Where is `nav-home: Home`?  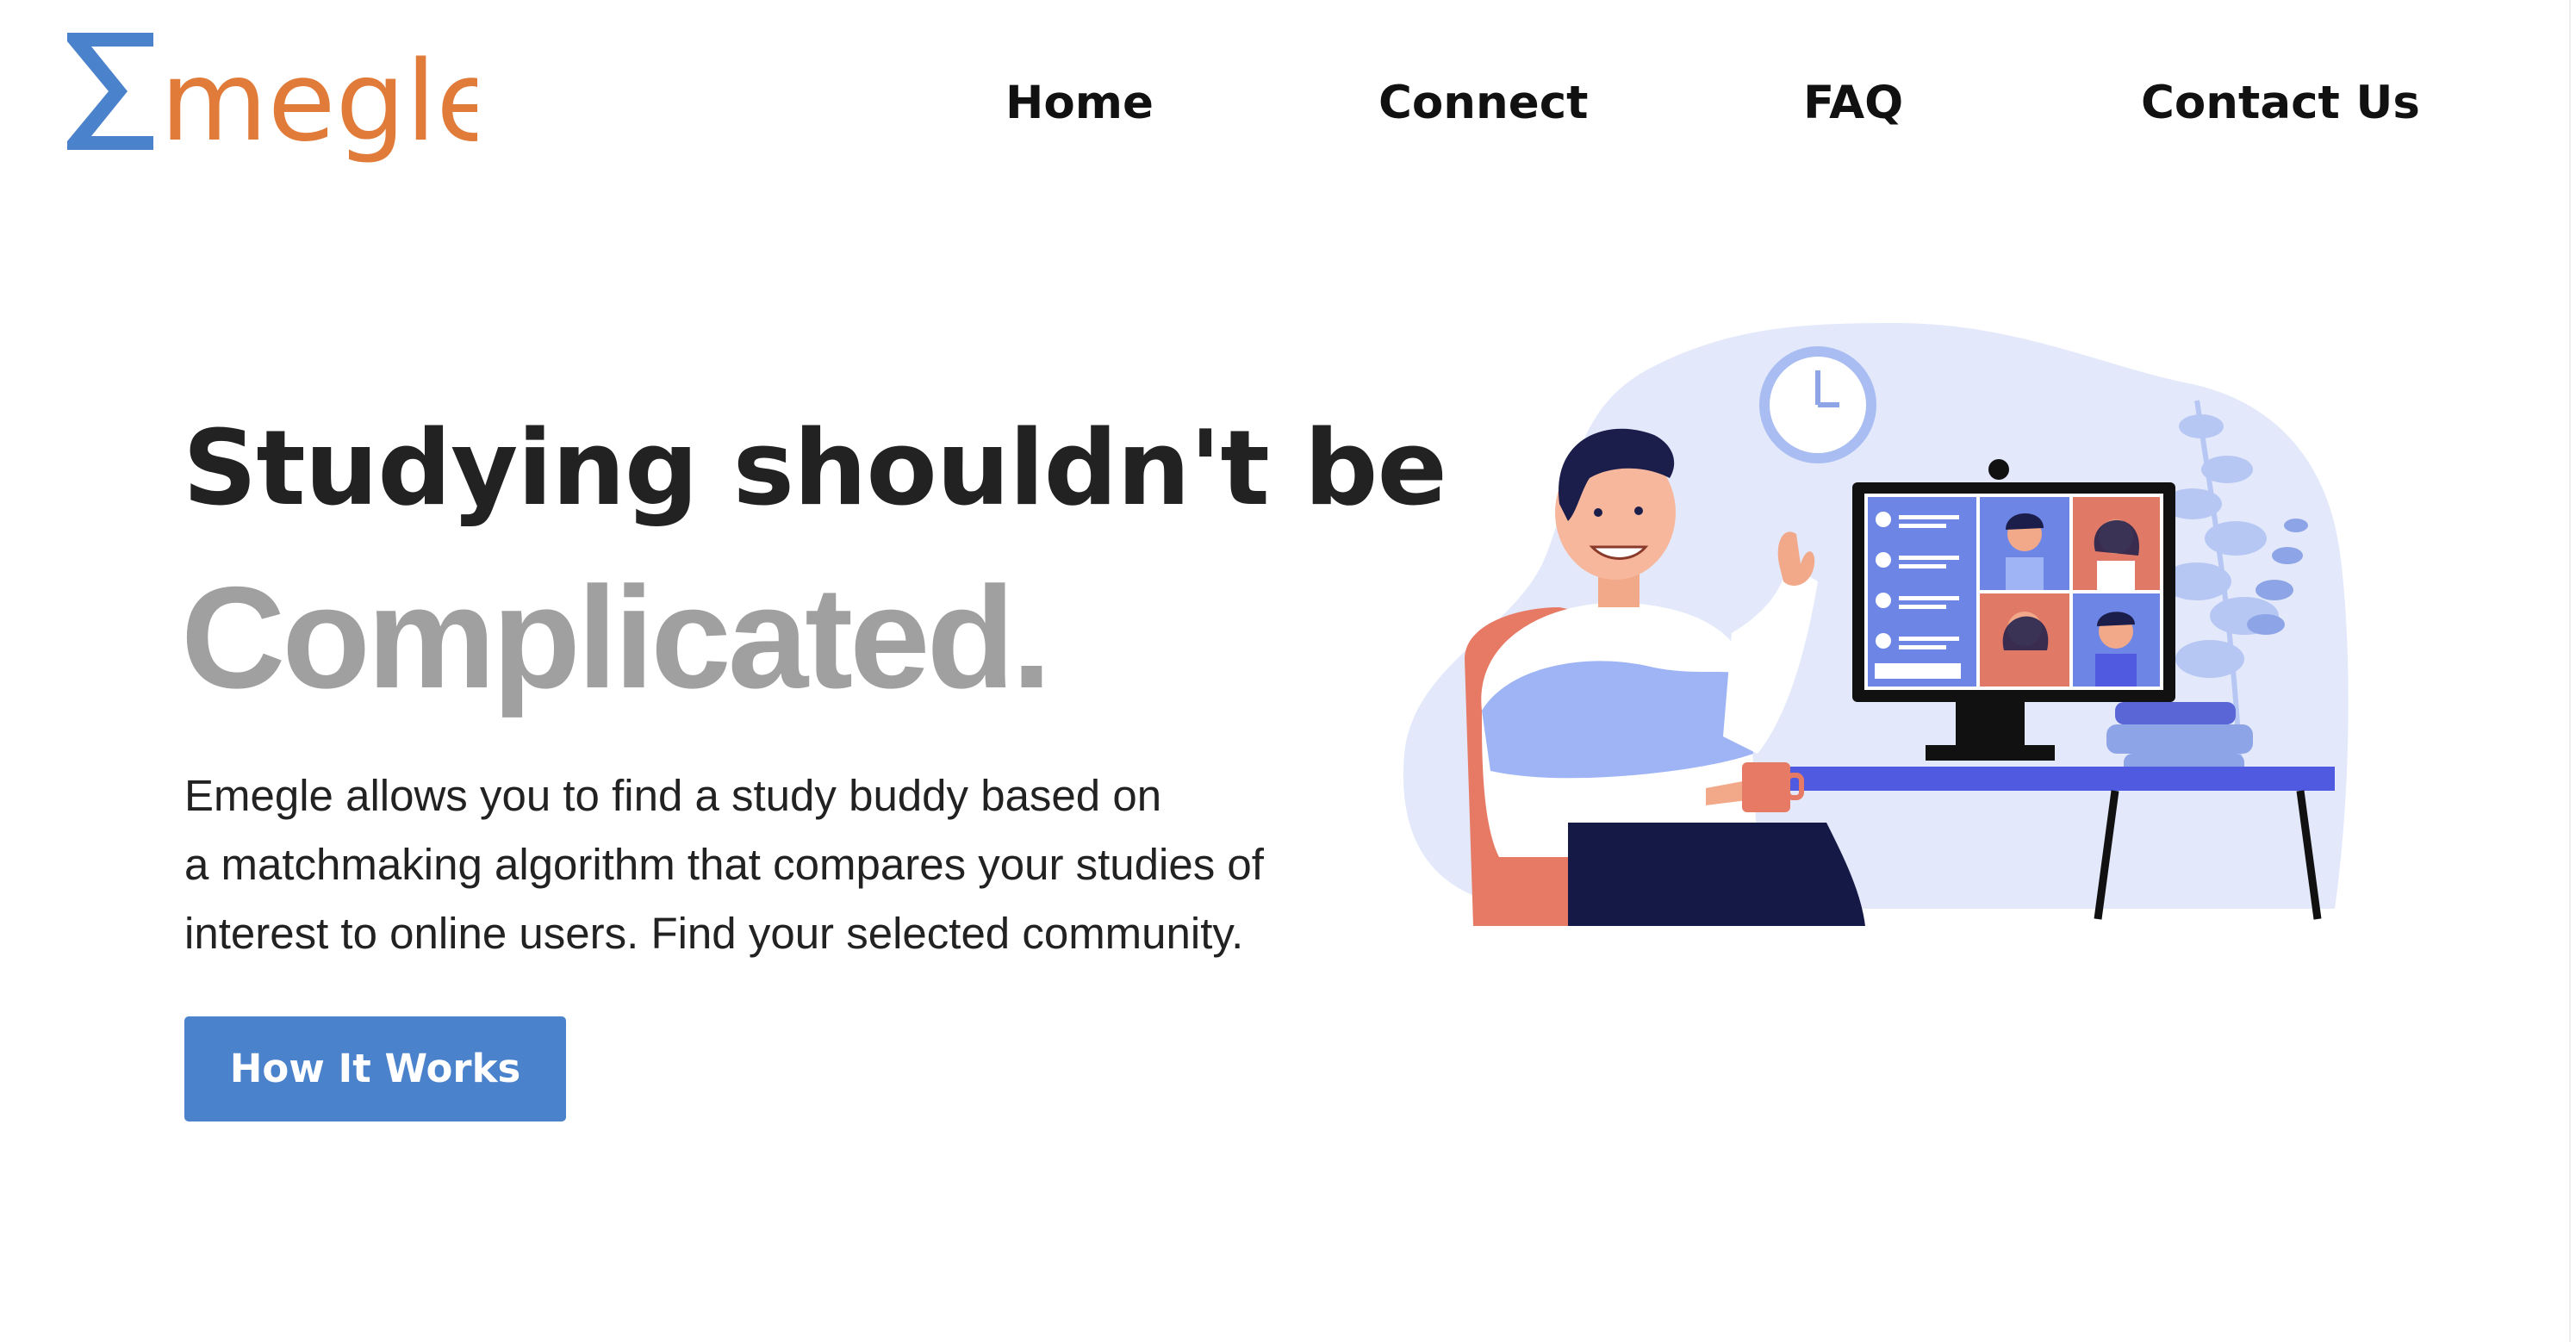 nav-home: Home is located at coordinates (1080, 103).